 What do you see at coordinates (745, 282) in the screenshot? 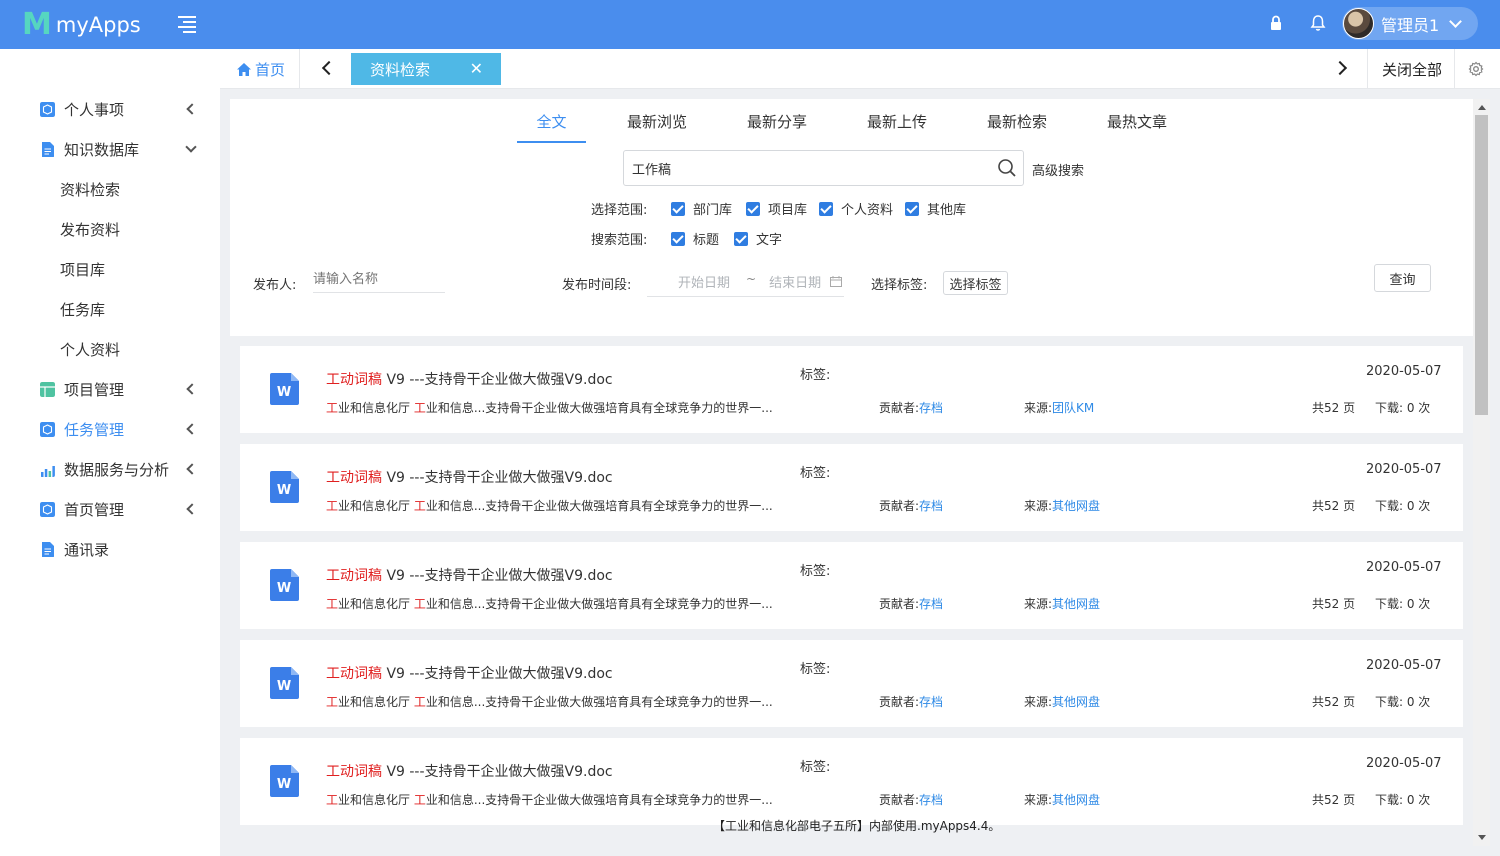
I see `date-range-picker: 开始日期 ~ 结束日期` at bounding box center [745, 282].